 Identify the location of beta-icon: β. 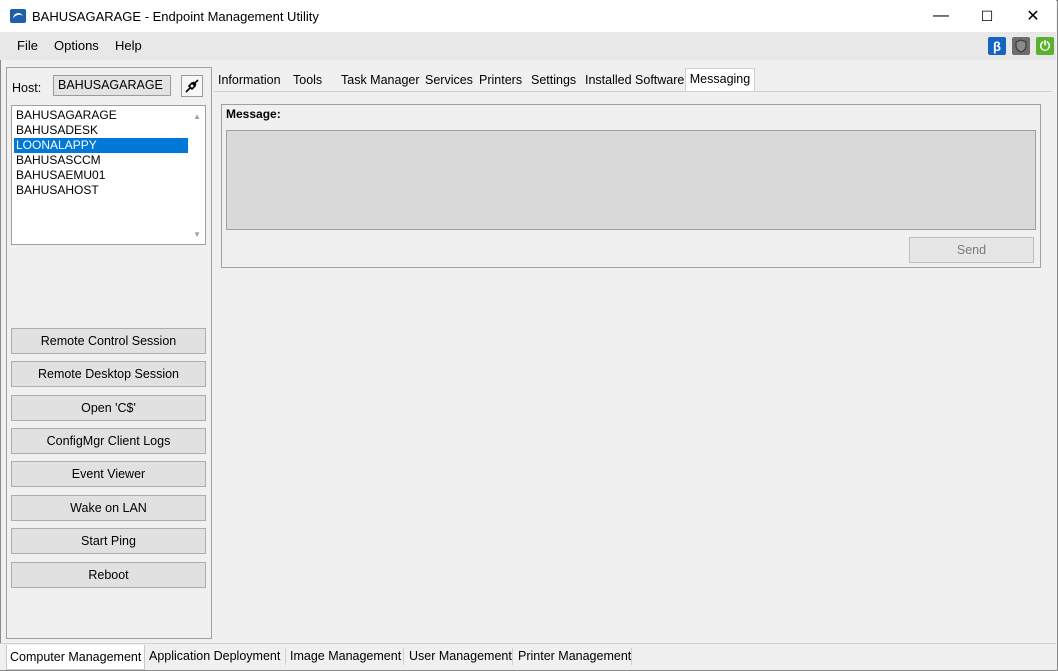
(997, 46).